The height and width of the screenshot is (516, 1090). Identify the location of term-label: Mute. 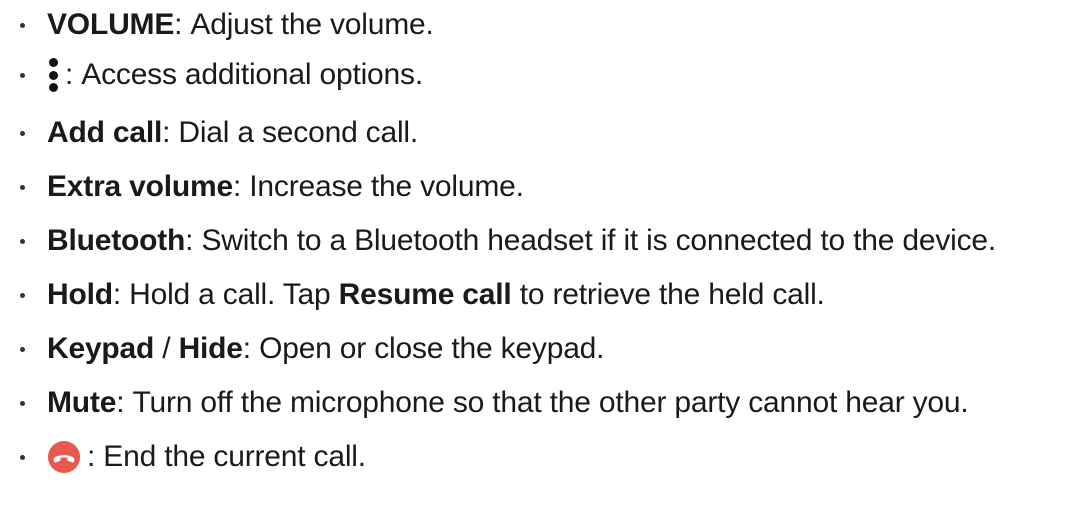
(82, 402).